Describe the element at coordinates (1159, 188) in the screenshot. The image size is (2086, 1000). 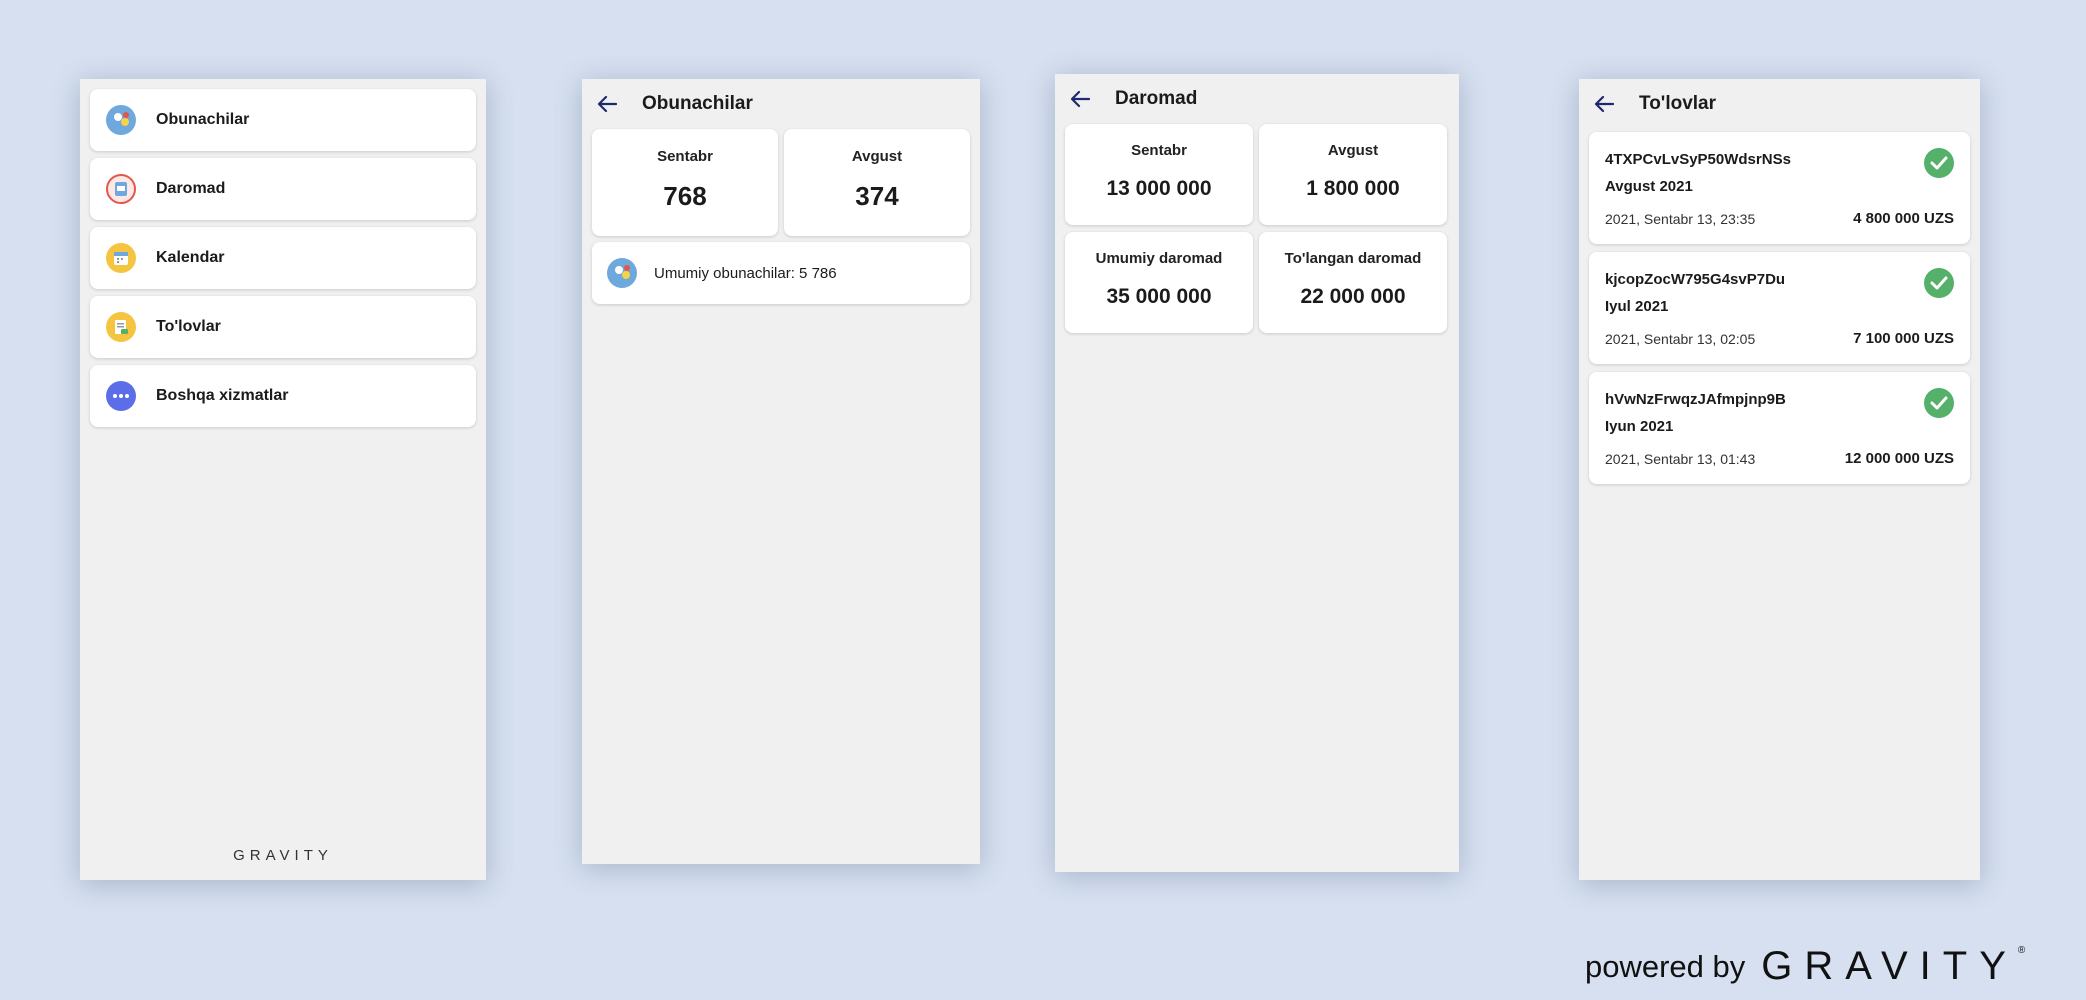
I see `stat-value: 13 000 000` at that location.